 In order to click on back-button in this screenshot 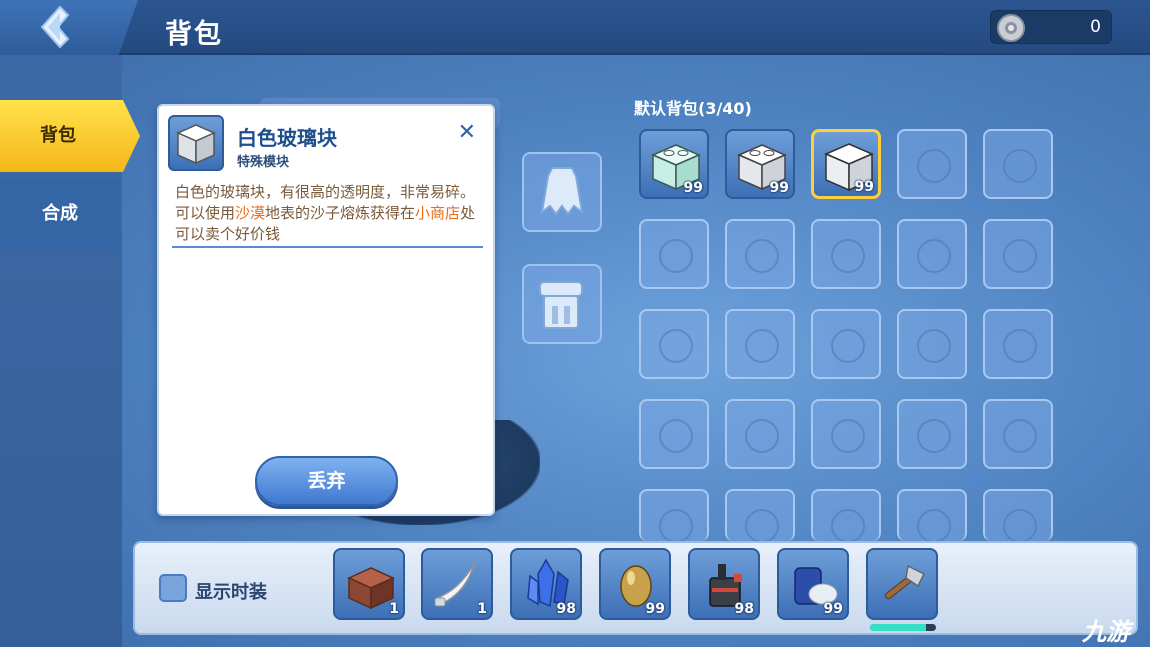, I will do `click(69, 27)`.